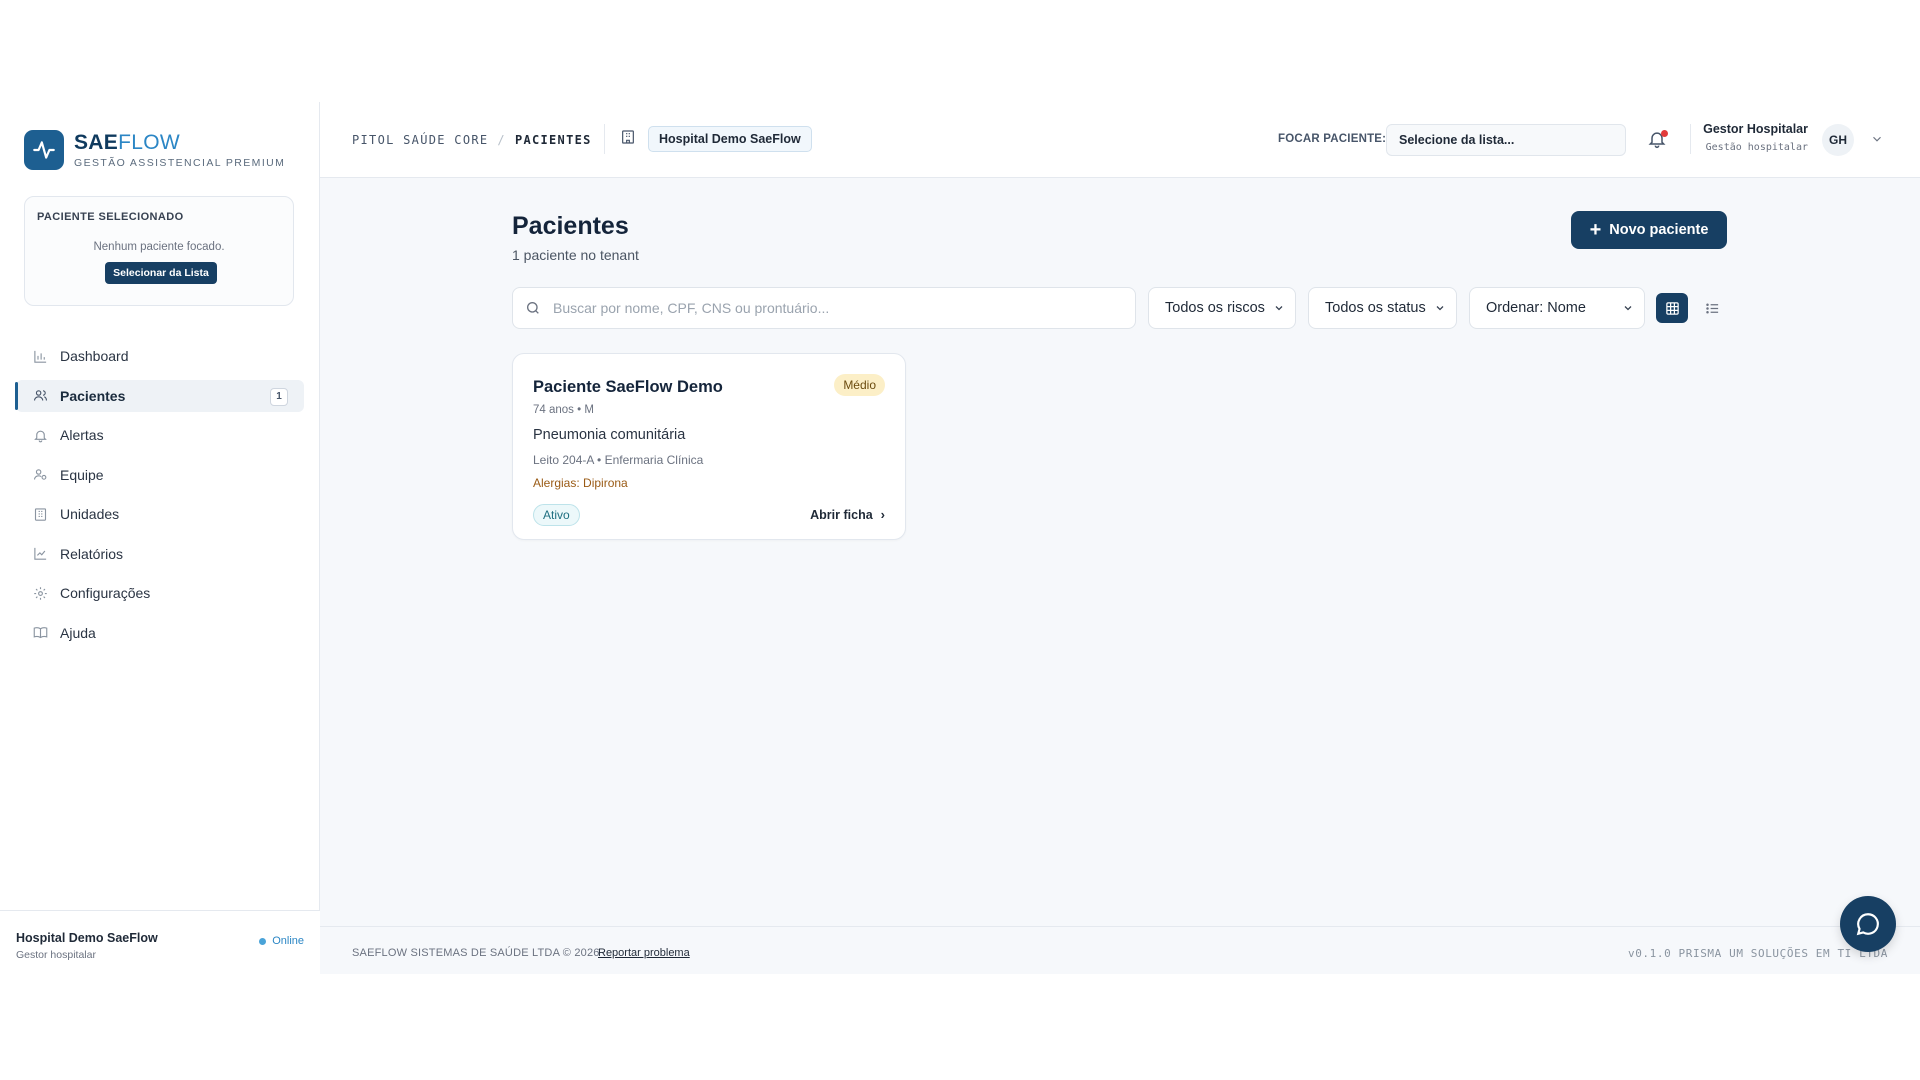 This screenshot has width=1920, height=1080. I want to click on sidebar-item-ajuda: Ajuda, so click(160, 633).